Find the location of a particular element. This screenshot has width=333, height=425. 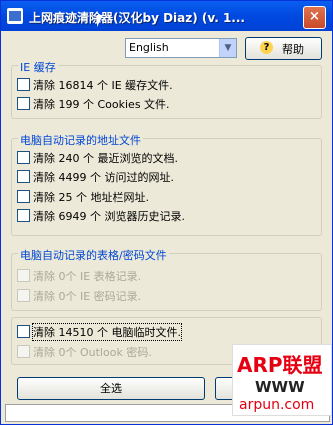

language-selected-value: English is located at coordinates (149, 47).